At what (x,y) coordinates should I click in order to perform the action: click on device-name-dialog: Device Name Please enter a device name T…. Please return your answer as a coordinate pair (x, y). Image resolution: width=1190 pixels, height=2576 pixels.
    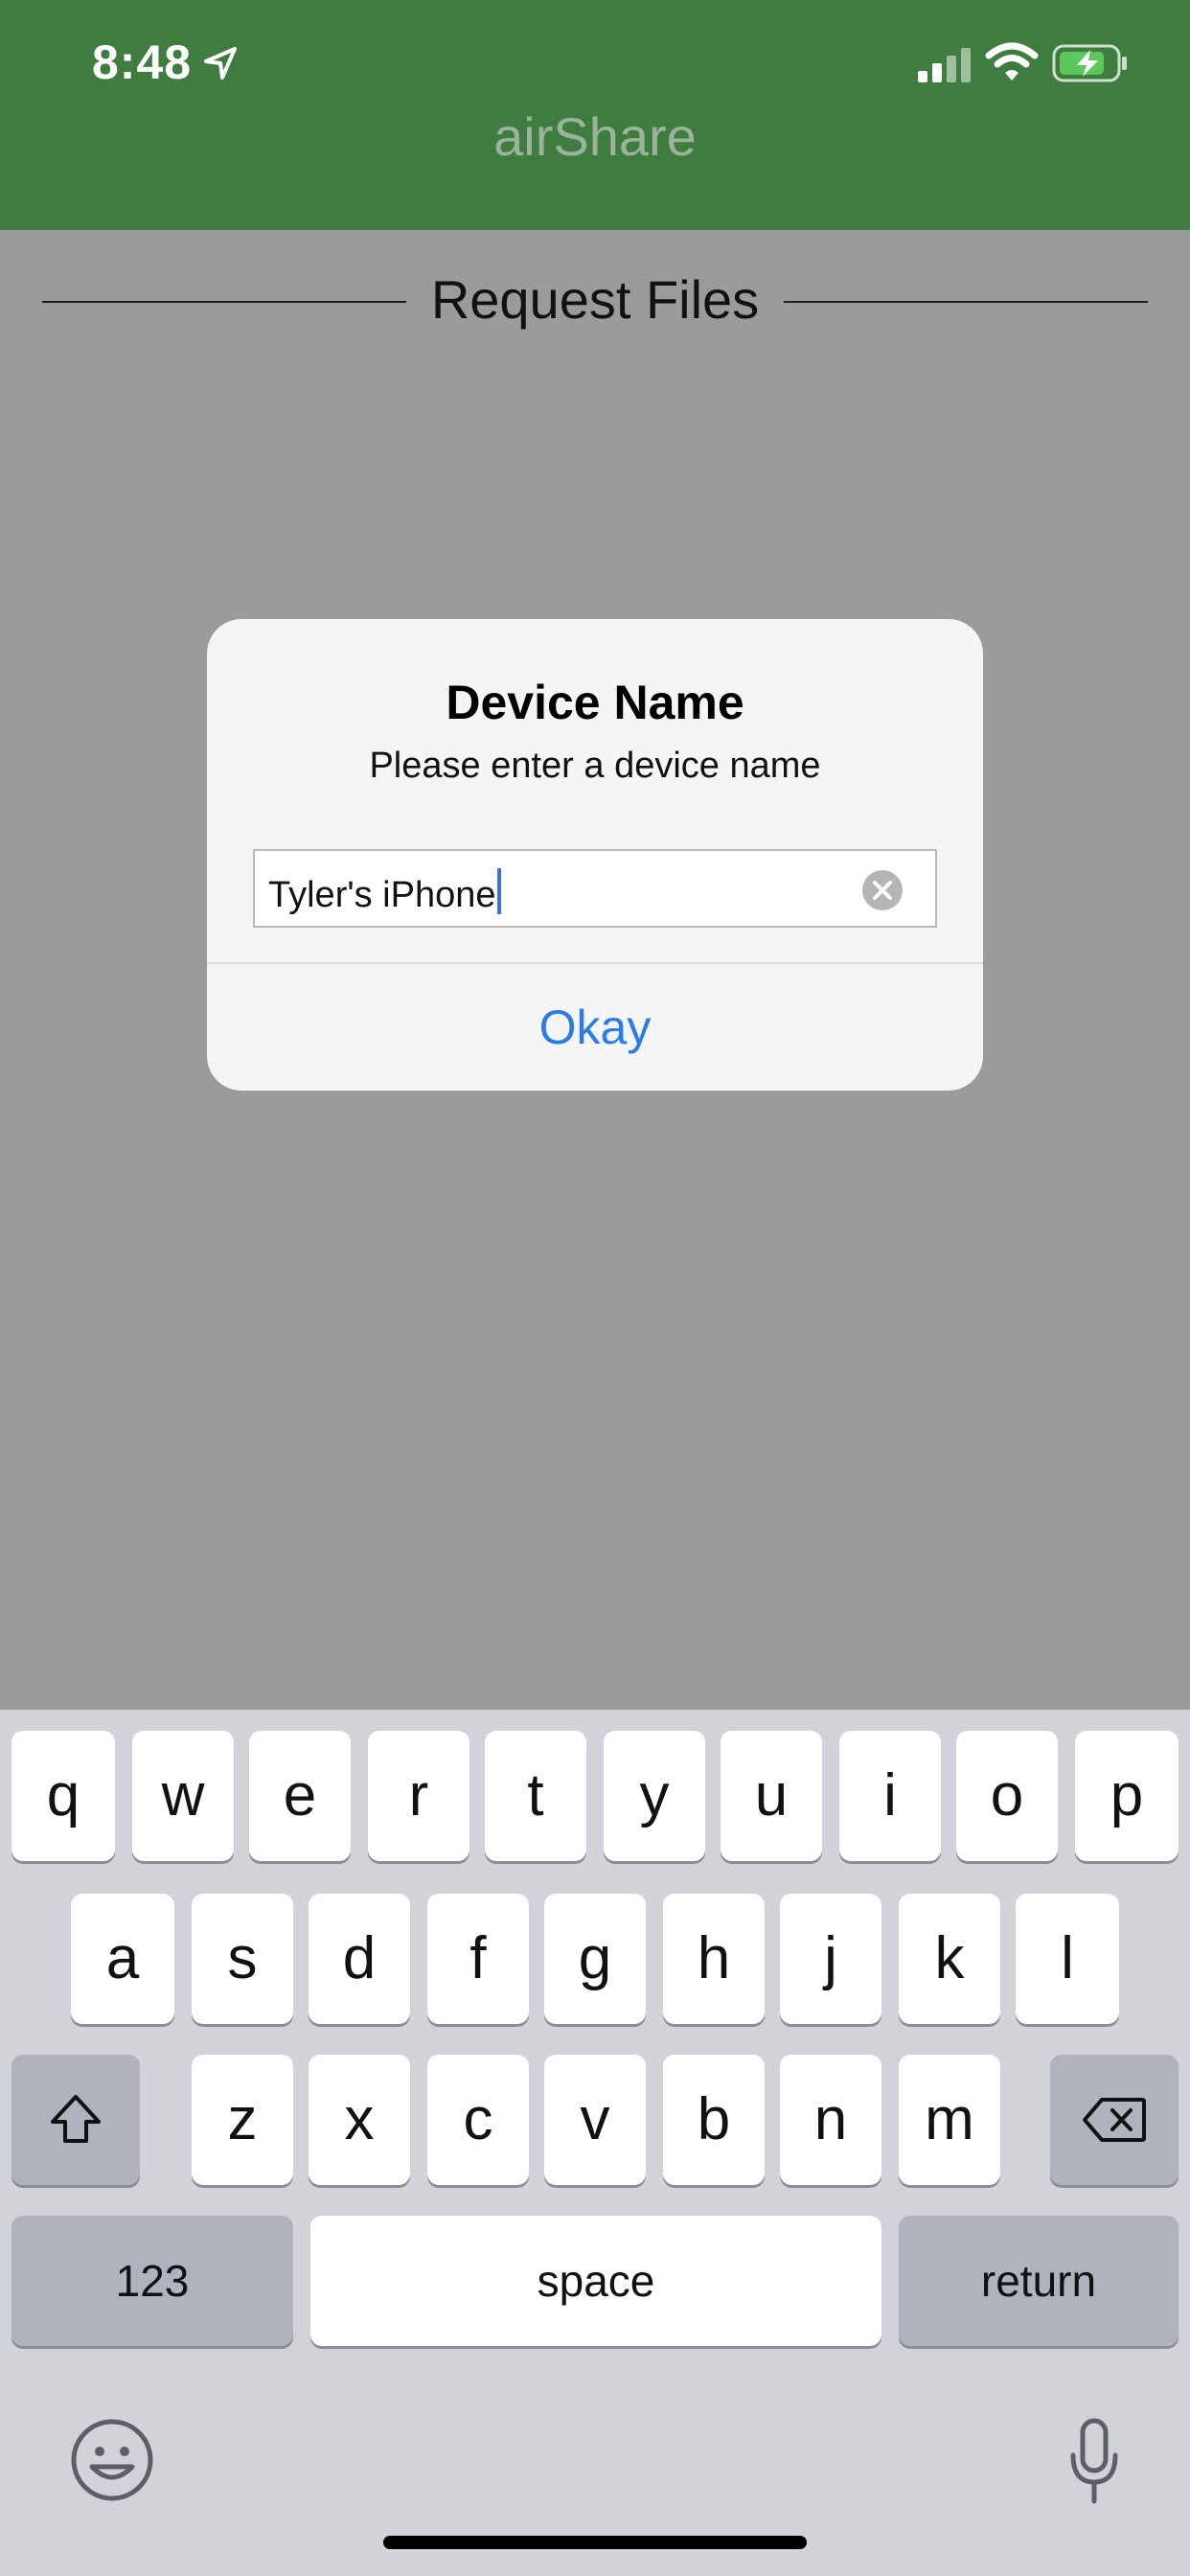
    Looking at the image, I should click on (595, 855).